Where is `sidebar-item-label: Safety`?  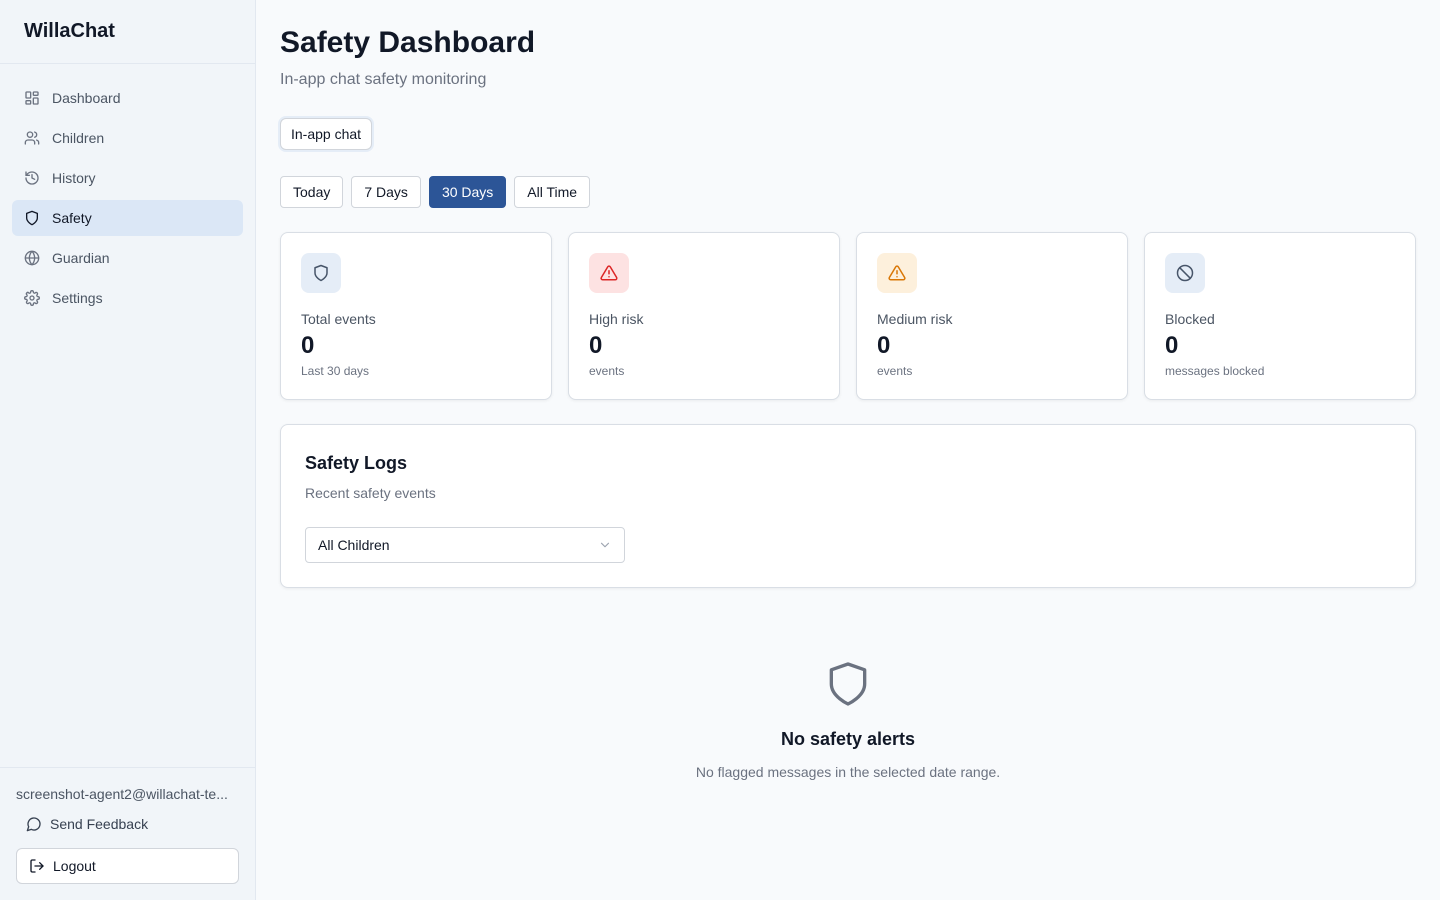 sidebar-item-label: Safety is located at coordinates (72, 218).